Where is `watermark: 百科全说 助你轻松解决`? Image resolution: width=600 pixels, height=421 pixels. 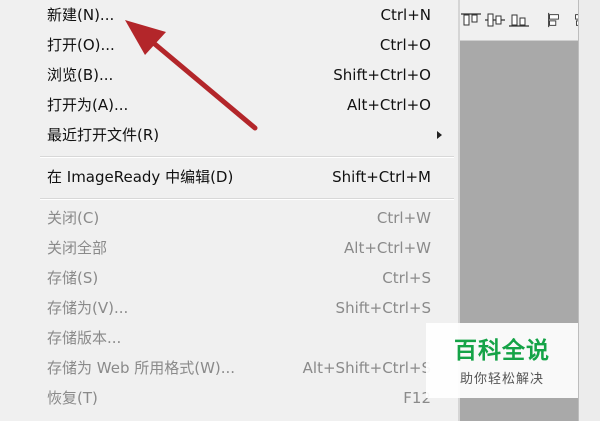
watermark: 百科全说 助你轻松解决 is located at coordinates (502, 360).